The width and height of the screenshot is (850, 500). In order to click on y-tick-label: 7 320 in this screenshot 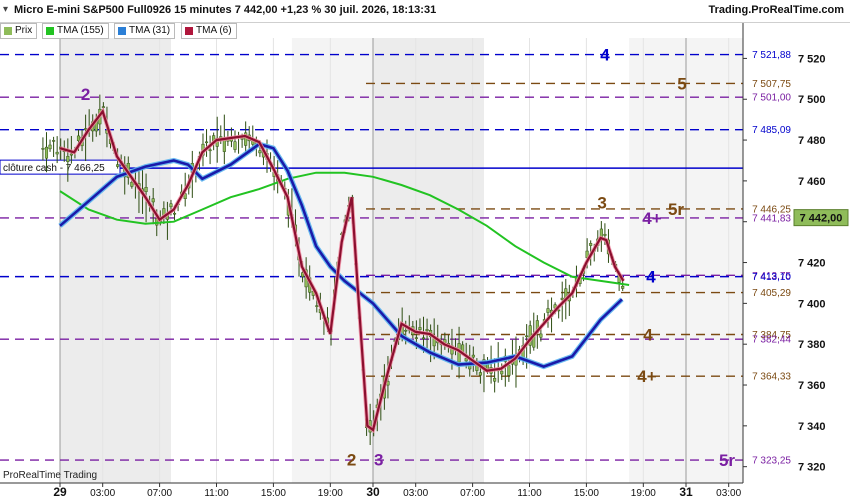, I will do `click(812, 468)`.